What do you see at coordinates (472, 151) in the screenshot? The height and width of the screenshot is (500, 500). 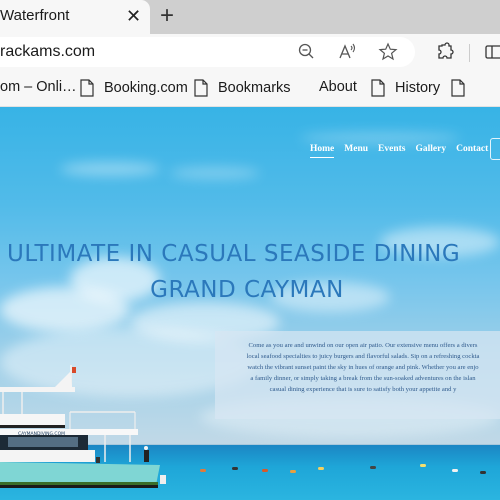 I see `nav-contact: Contact` at bounding box center [472, 151].